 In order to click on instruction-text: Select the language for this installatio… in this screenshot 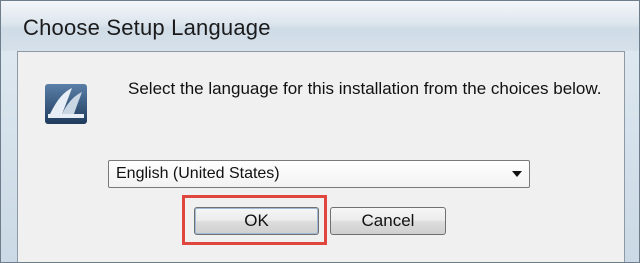, I will do `click(365, 88)`.